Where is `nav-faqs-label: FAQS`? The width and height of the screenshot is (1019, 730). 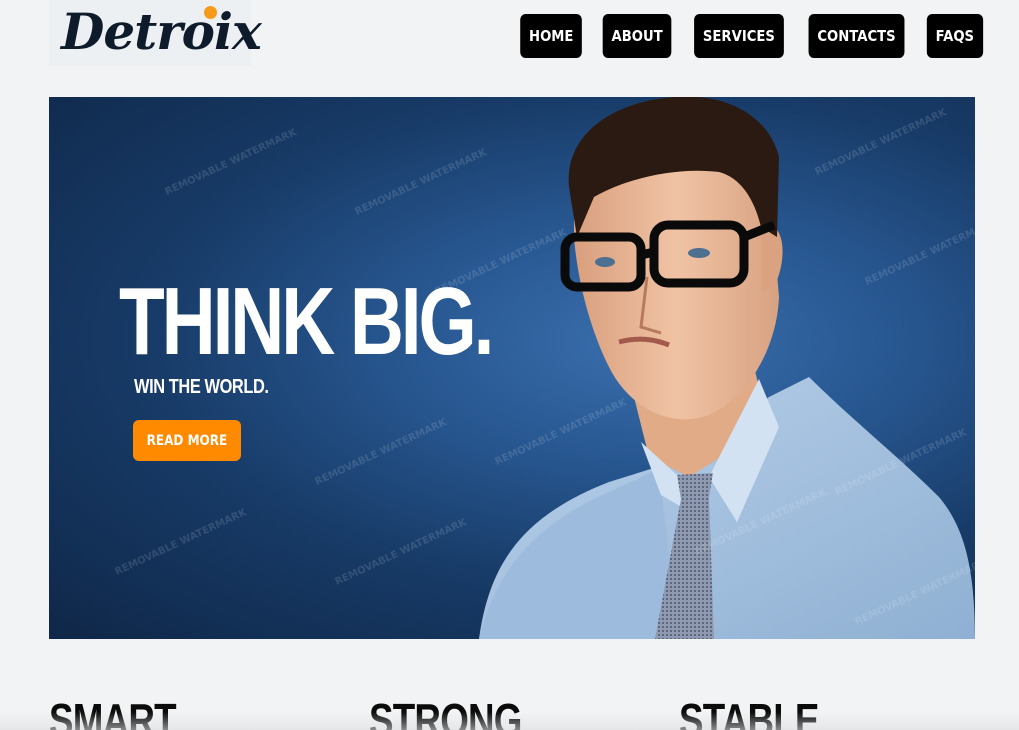 nav-faqs-label: FAQS is located at coordinates (955, 36).